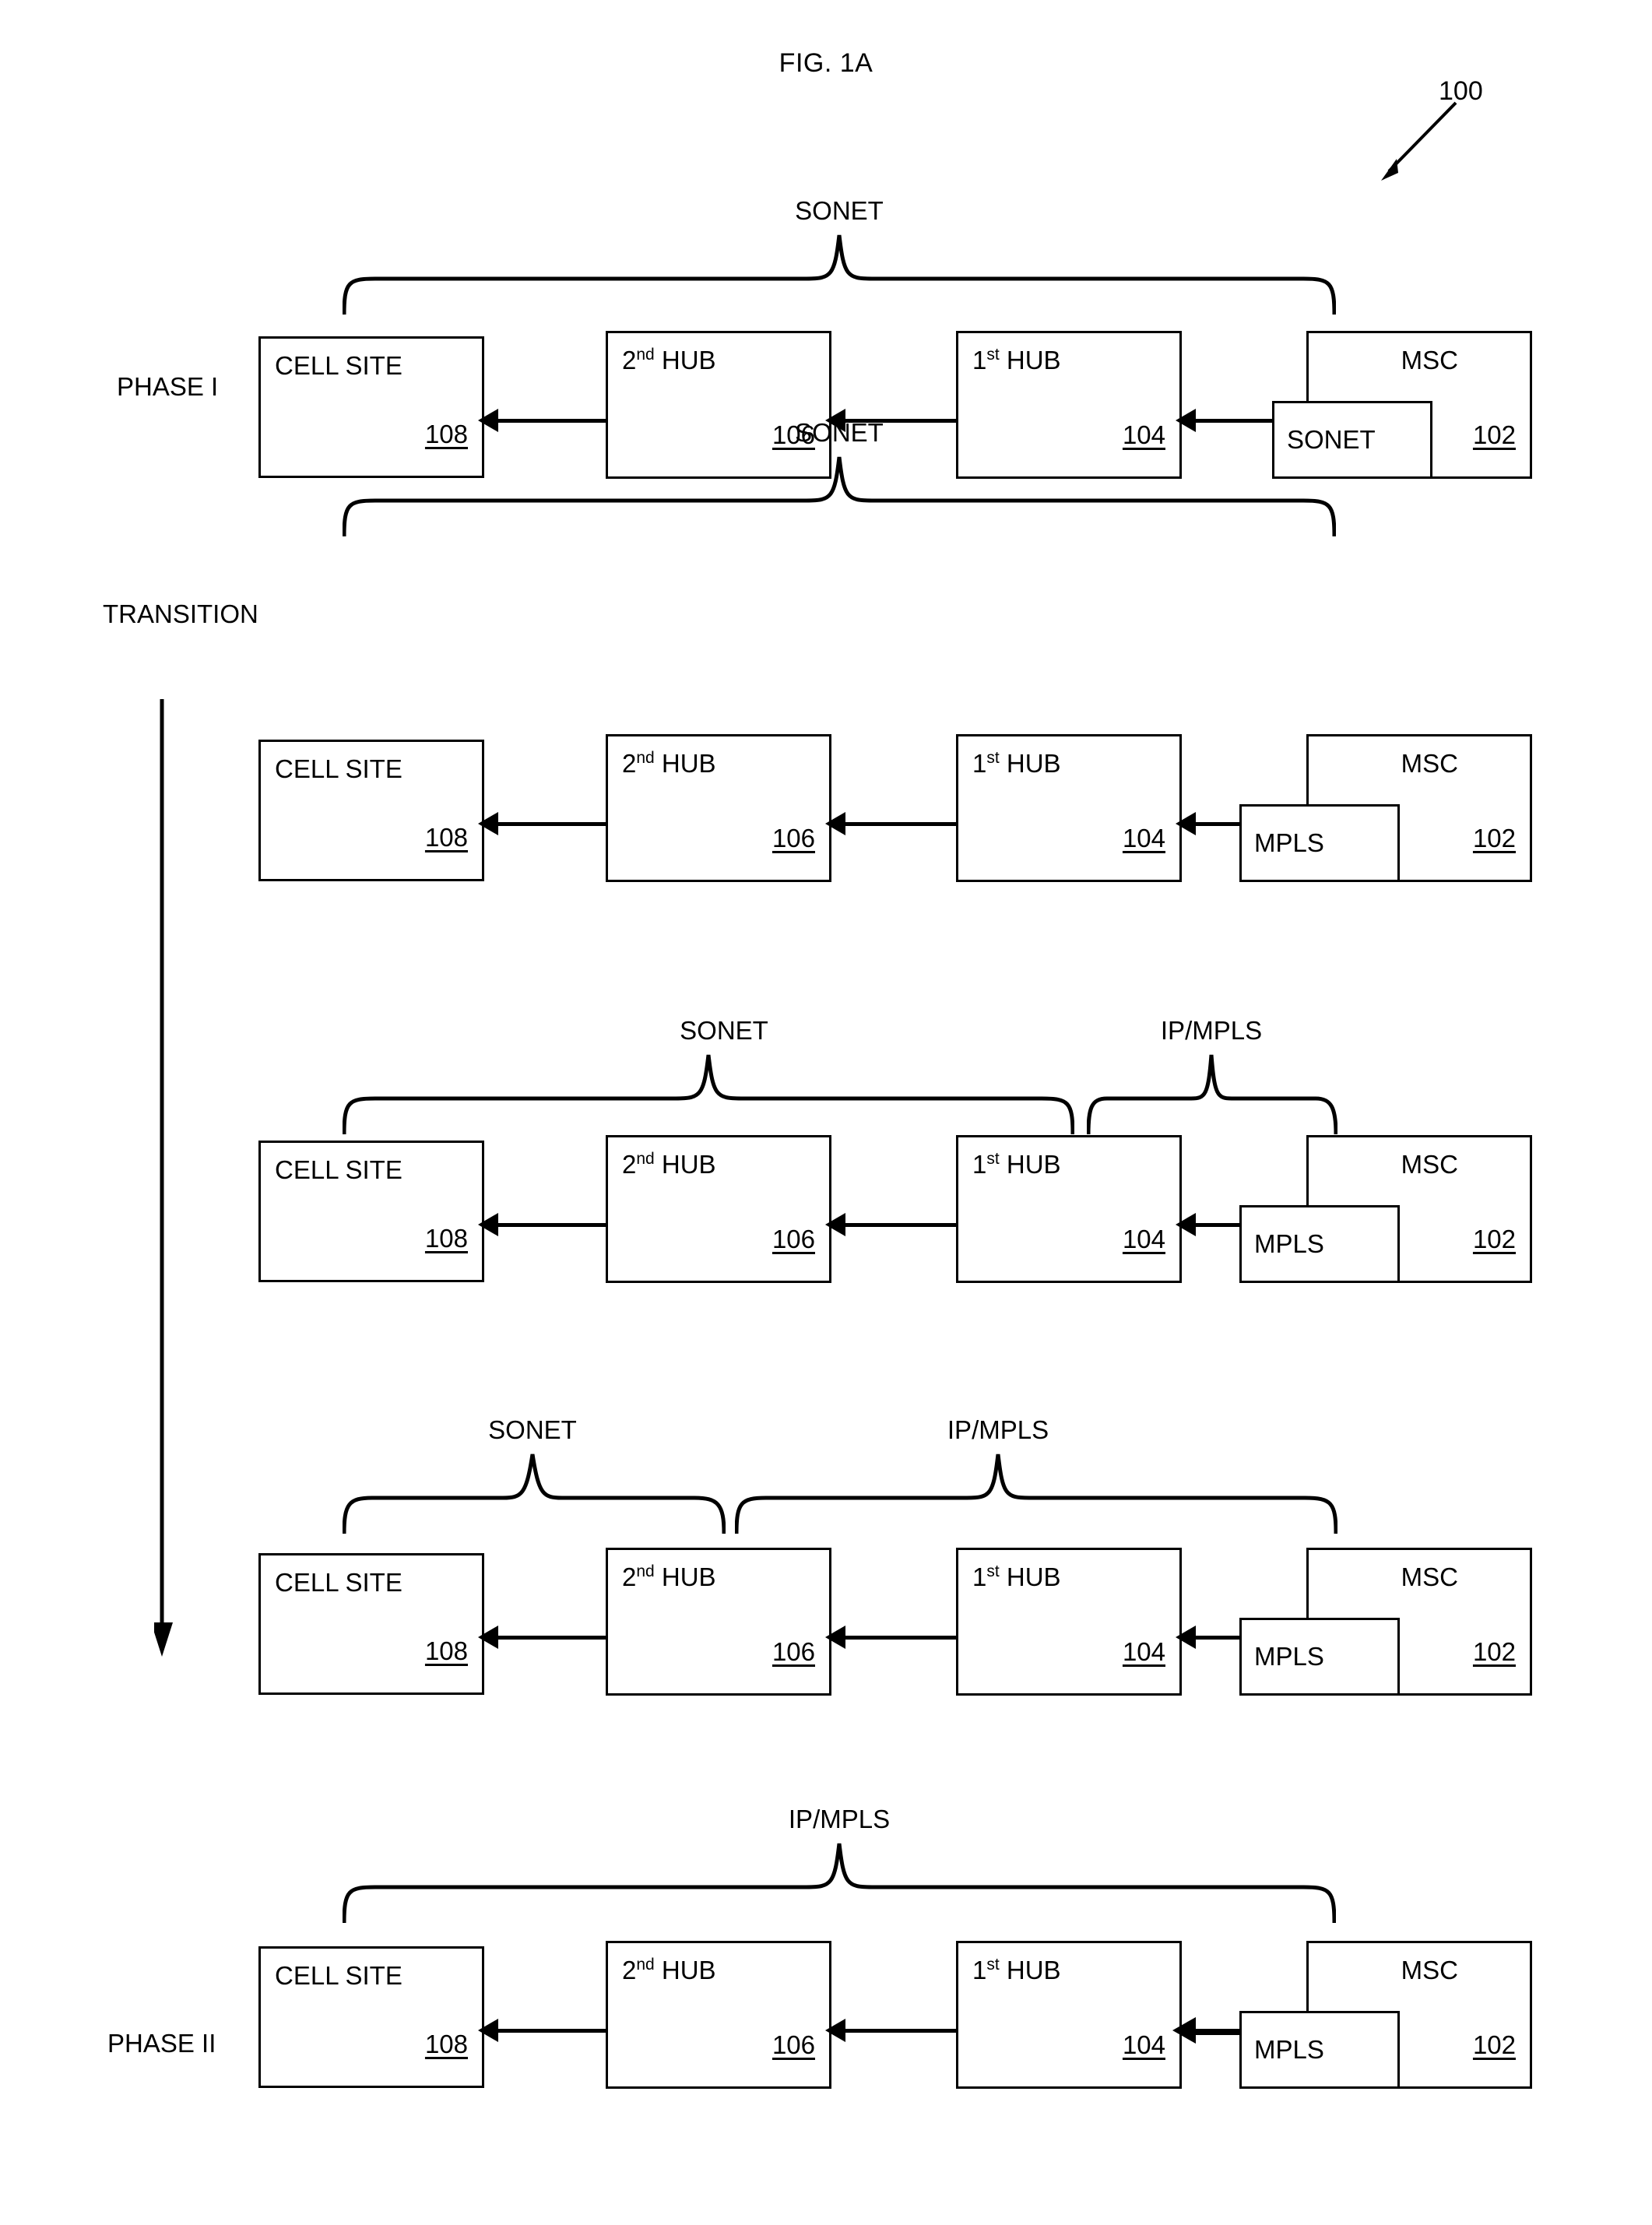 The width and height of the screenshot is (1652, 2225). What do you see at coordinates (1331, 439) in the screenshot?
I see `msc-transport-chip-label: SONET` at bounding box center [1331, 439].